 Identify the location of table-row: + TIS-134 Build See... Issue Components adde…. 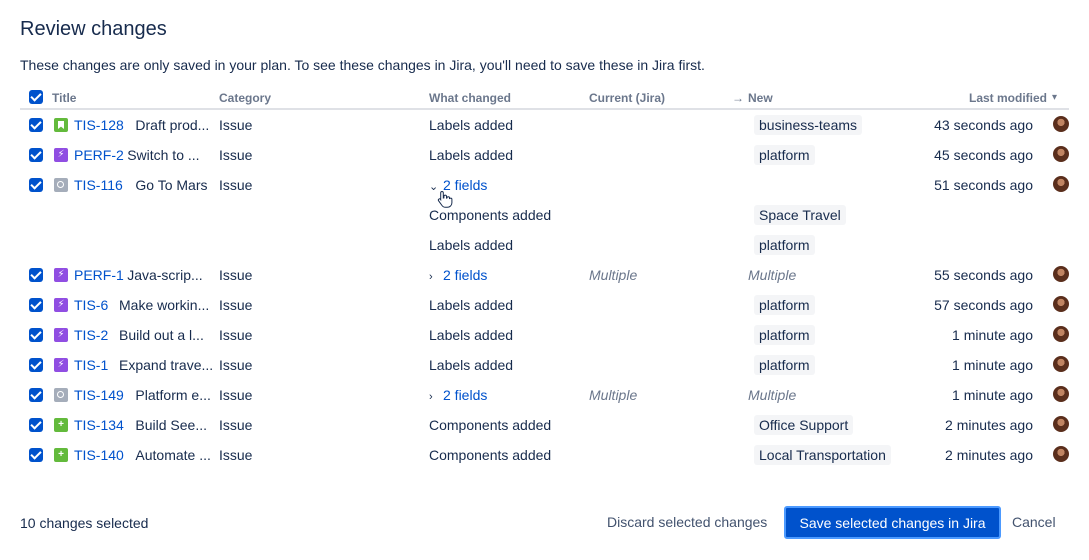
(544, 425).